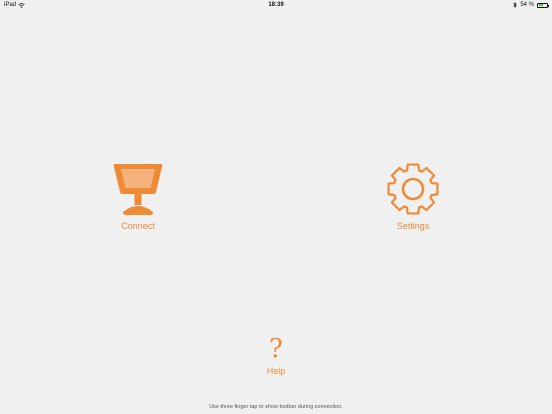  I want to click on help-button: ? Help, so click(276, 356).